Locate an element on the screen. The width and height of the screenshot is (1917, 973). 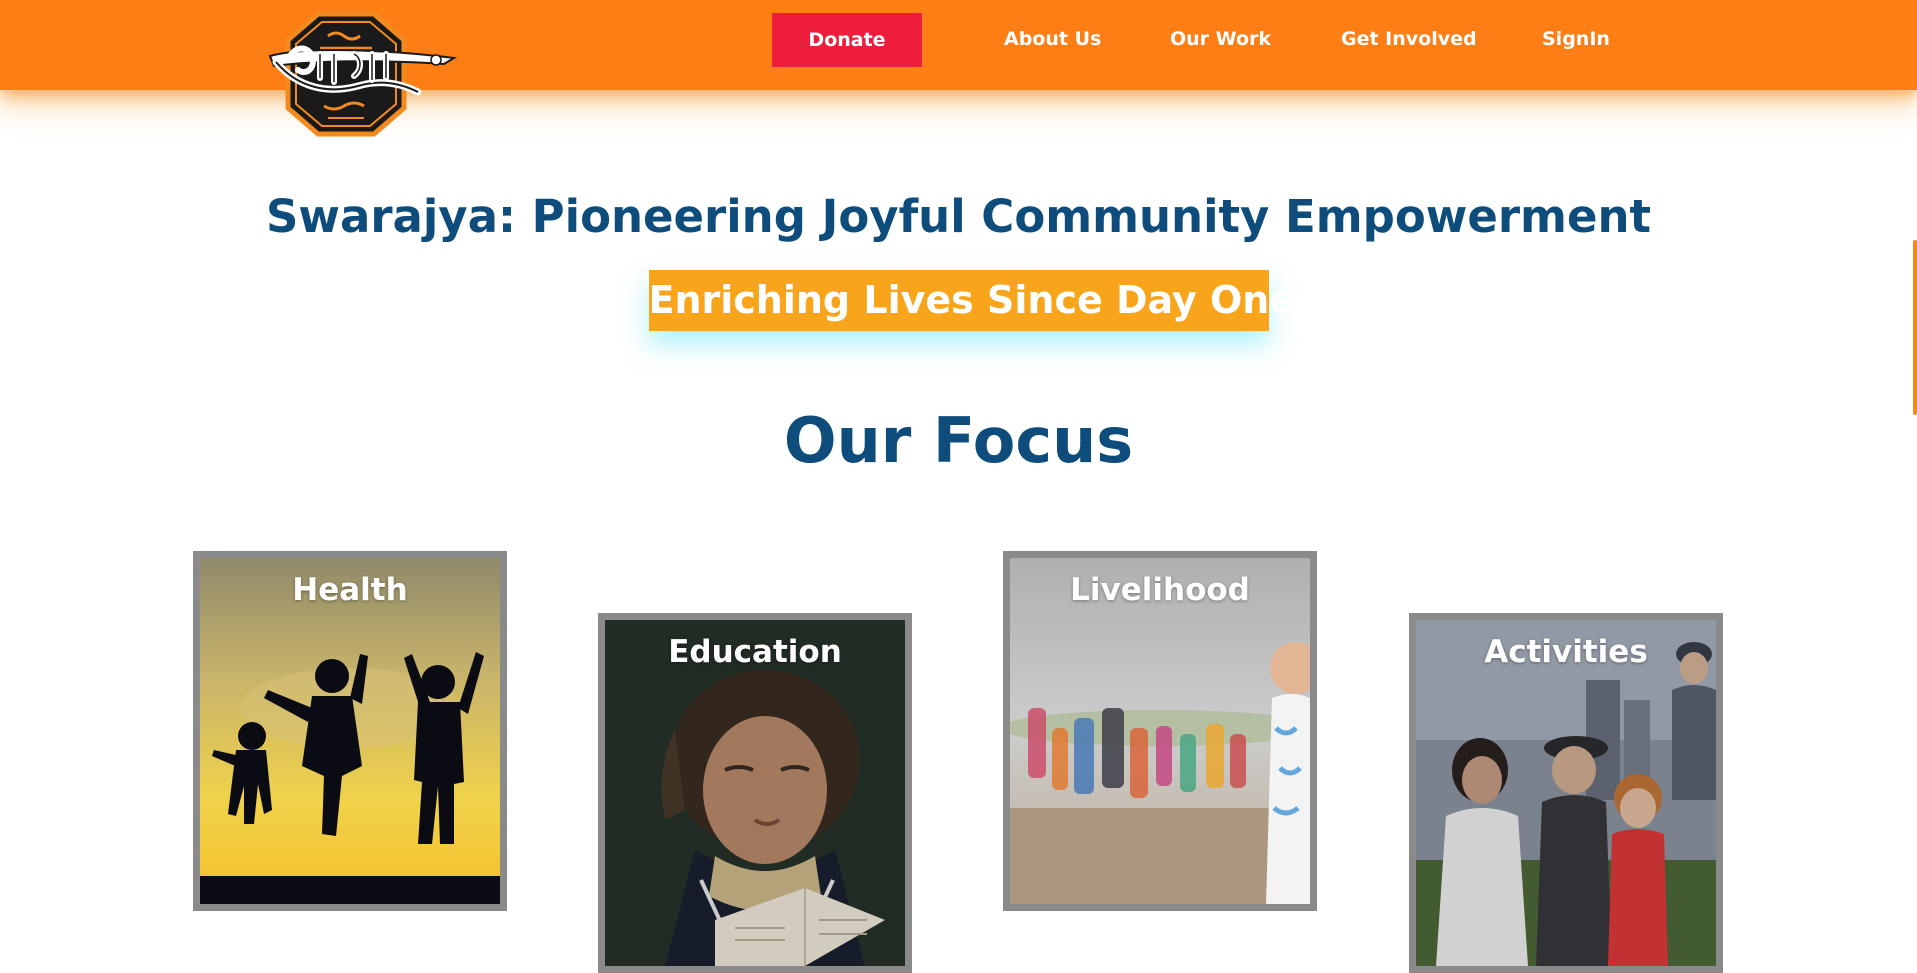
education-image: Education is located at coordinates (755, 793).